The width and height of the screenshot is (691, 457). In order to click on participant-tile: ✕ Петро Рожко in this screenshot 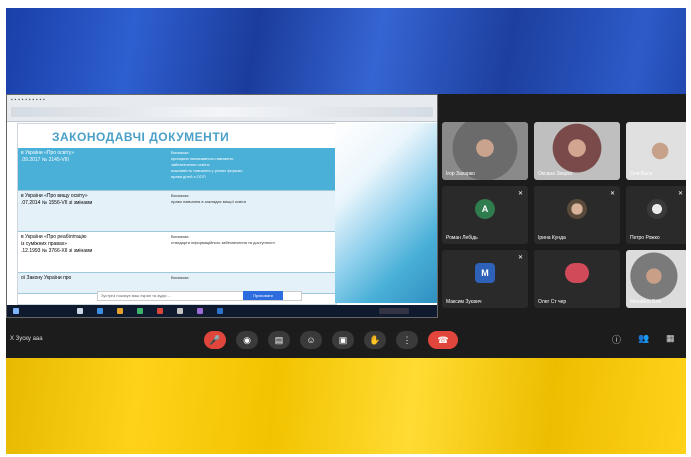, I will do `click(656, 215)`.